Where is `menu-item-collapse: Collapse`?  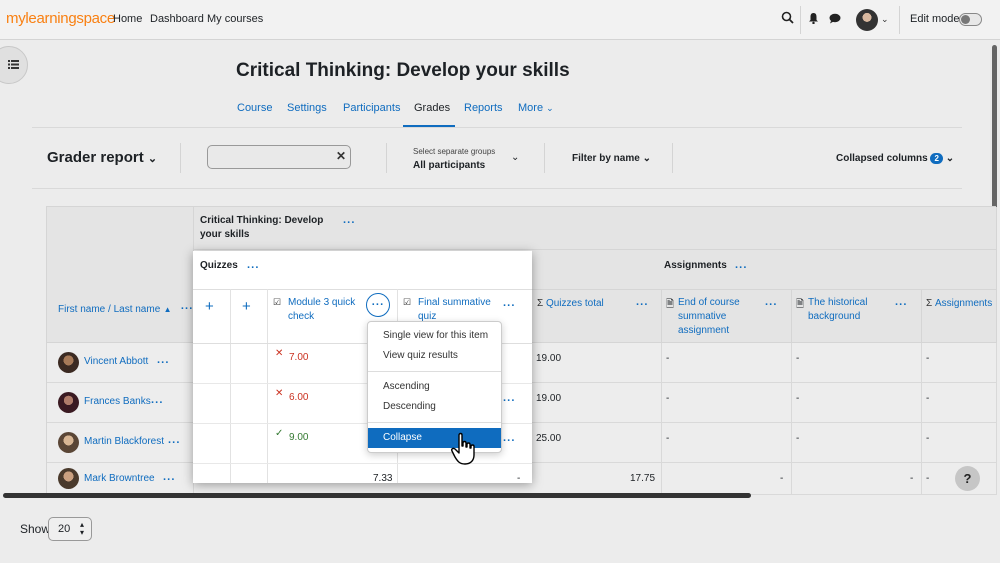
menu-item-collapse: Collapse is located at coordinates (434, 438).